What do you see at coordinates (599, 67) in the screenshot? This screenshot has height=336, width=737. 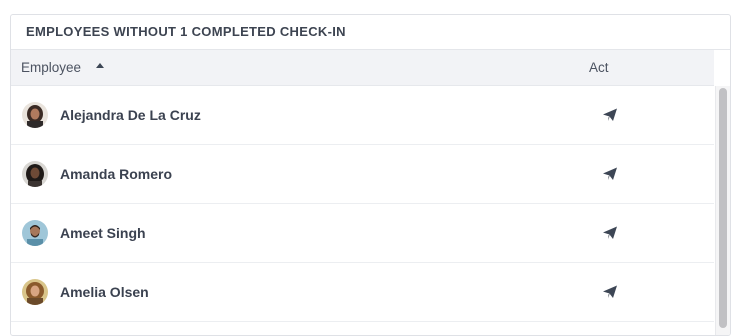 I see `column-header-act: Act` at bounding box center [599, 67].